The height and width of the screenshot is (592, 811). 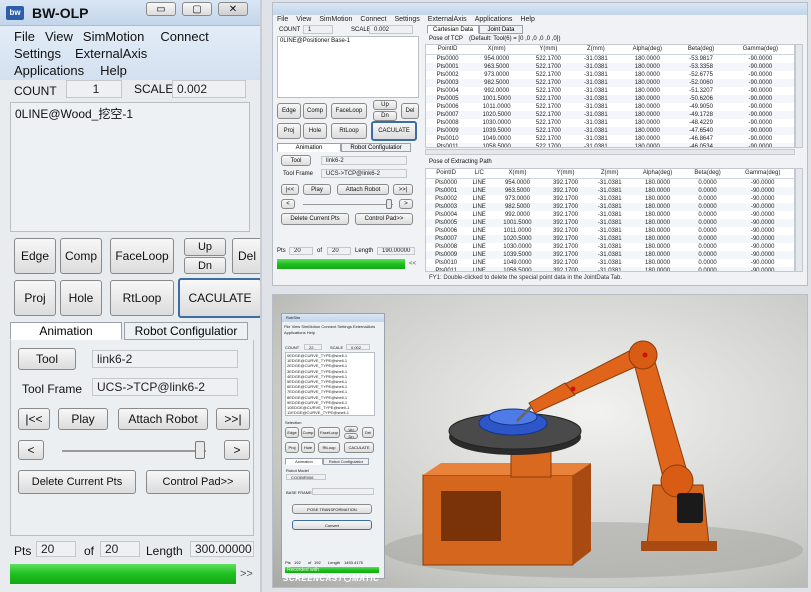 What do you see at coordinates (31, 450) in the screenshot?
I see `step-back-button: <` at bounding box center [31, 450].